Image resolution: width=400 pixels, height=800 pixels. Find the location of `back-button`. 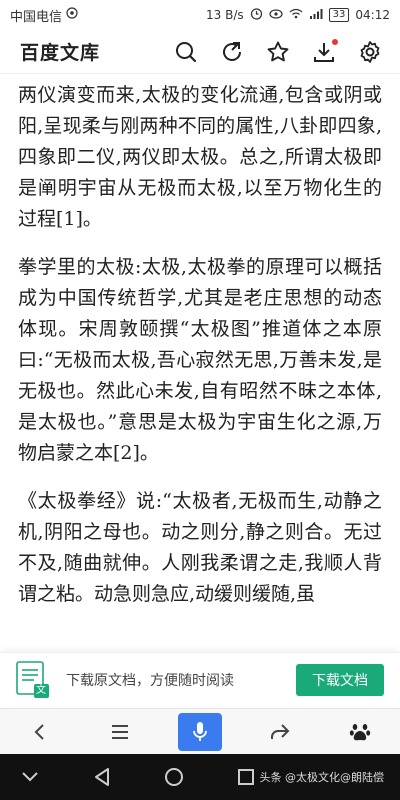

back-button is located at coordinates (40, 732).